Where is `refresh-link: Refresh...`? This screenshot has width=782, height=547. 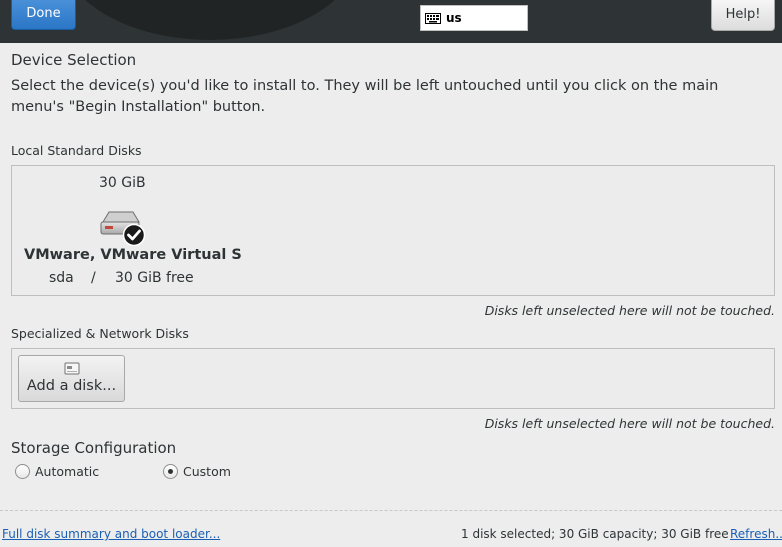
refresh-link: Refresh... is located at coordinates (756, 534).